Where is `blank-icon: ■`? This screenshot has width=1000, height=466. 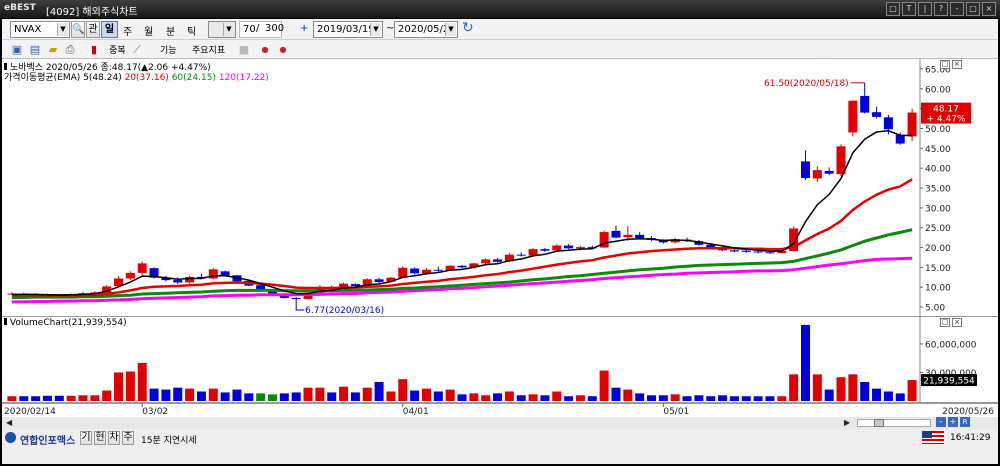 blank-icon: ■ is located at coordinates (244, 49).